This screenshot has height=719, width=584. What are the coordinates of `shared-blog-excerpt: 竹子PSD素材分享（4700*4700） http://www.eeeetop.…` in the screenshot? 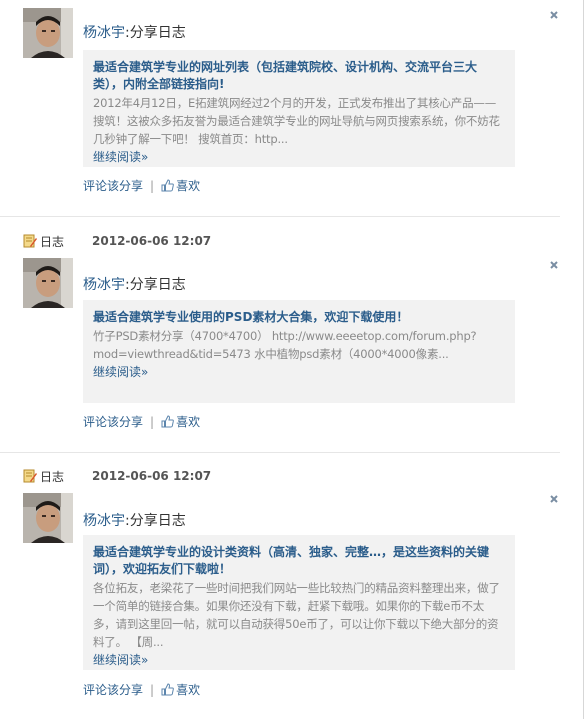 It's located at (285, 345).